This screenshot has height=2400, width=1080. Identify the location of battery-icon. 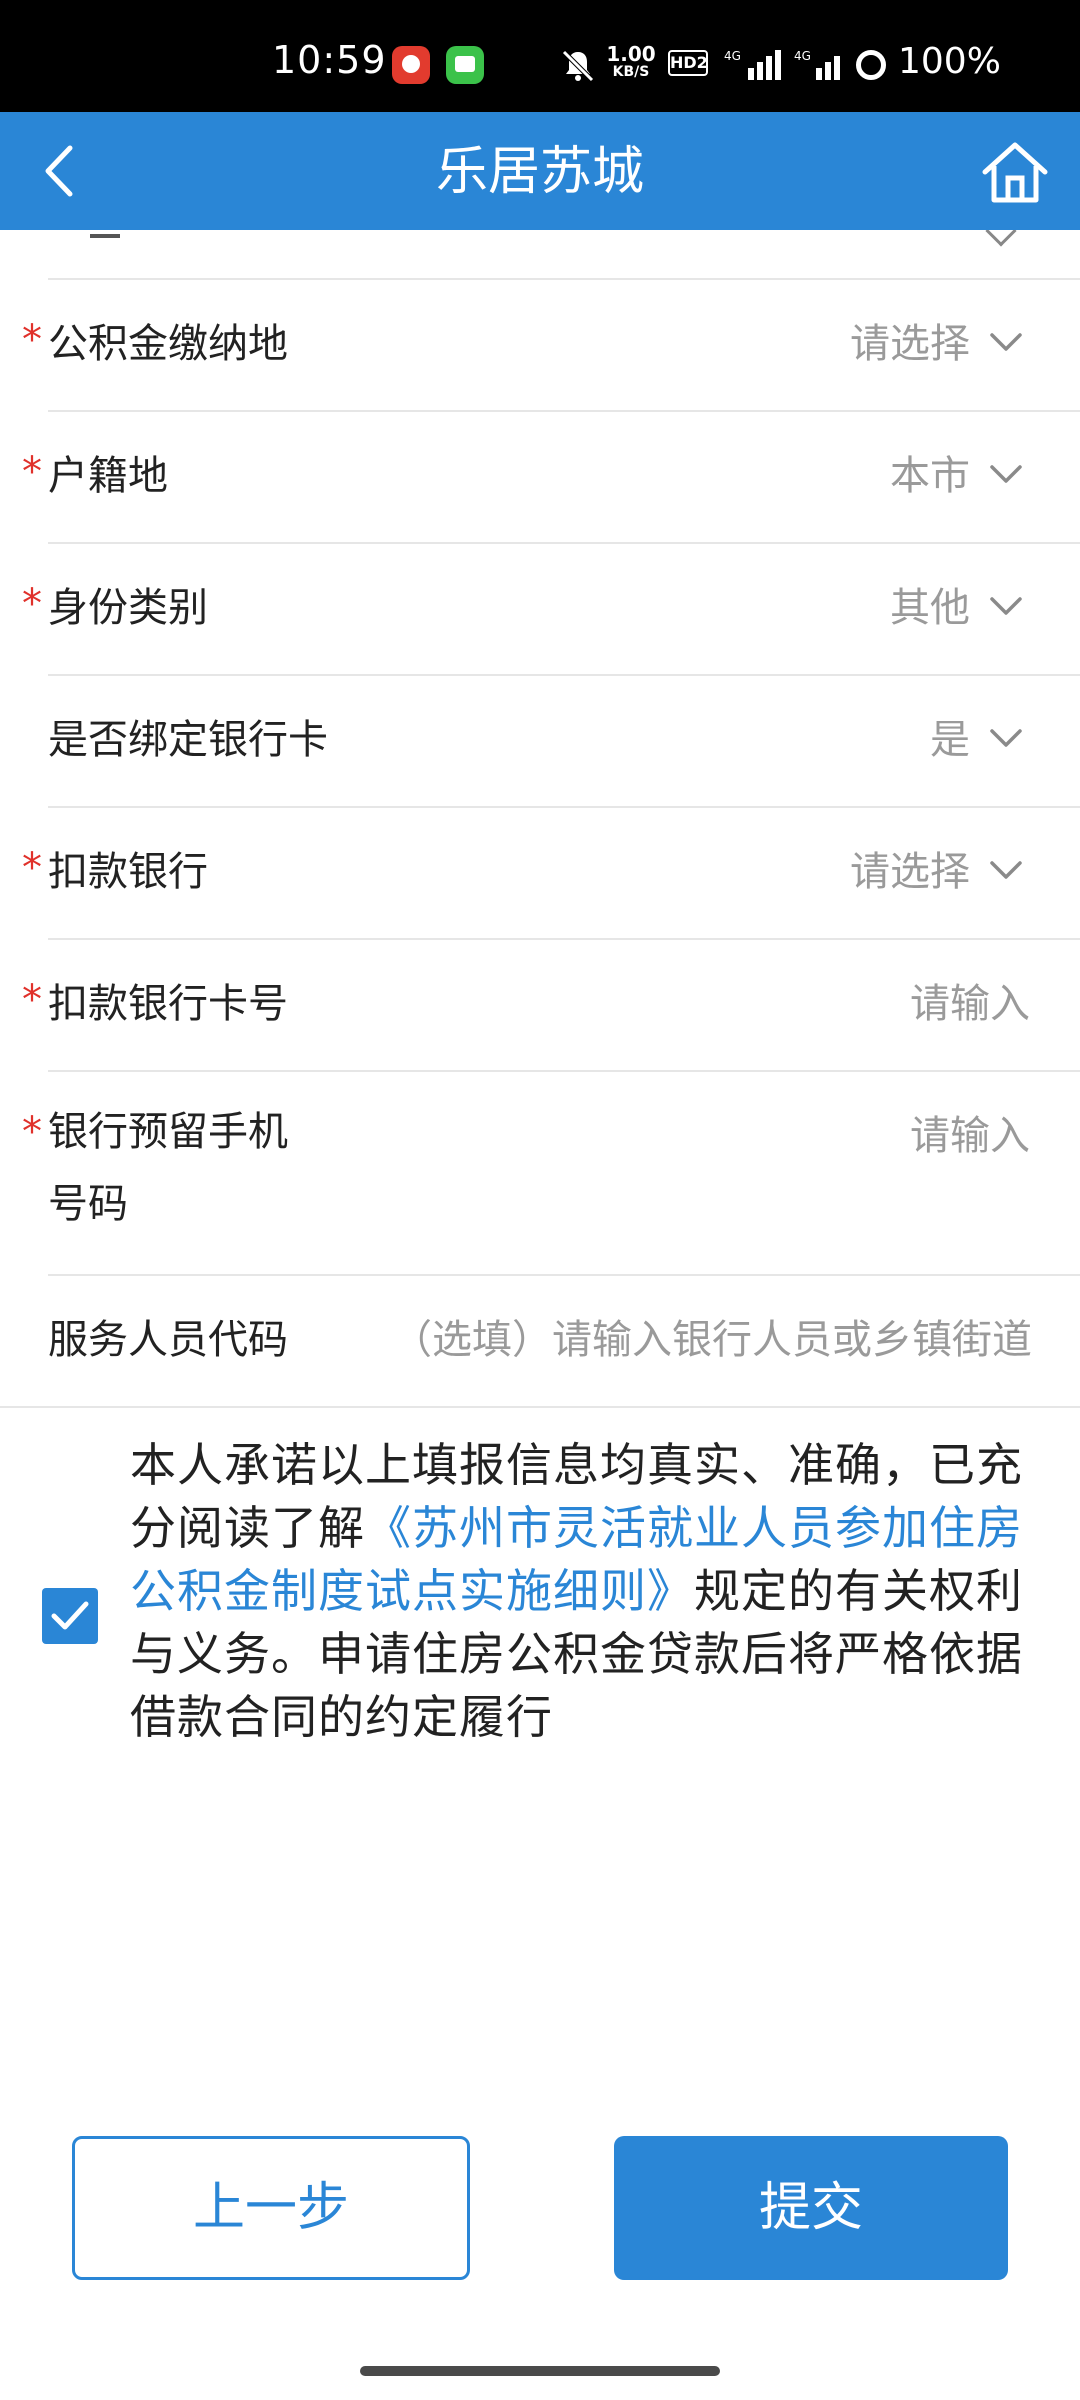
(871, 65).